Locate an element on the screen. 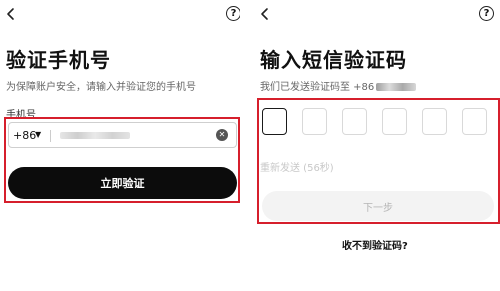 The height and width of the screenshot is (291, 500). blurred-phone-number is located at coordinates (396, 87).